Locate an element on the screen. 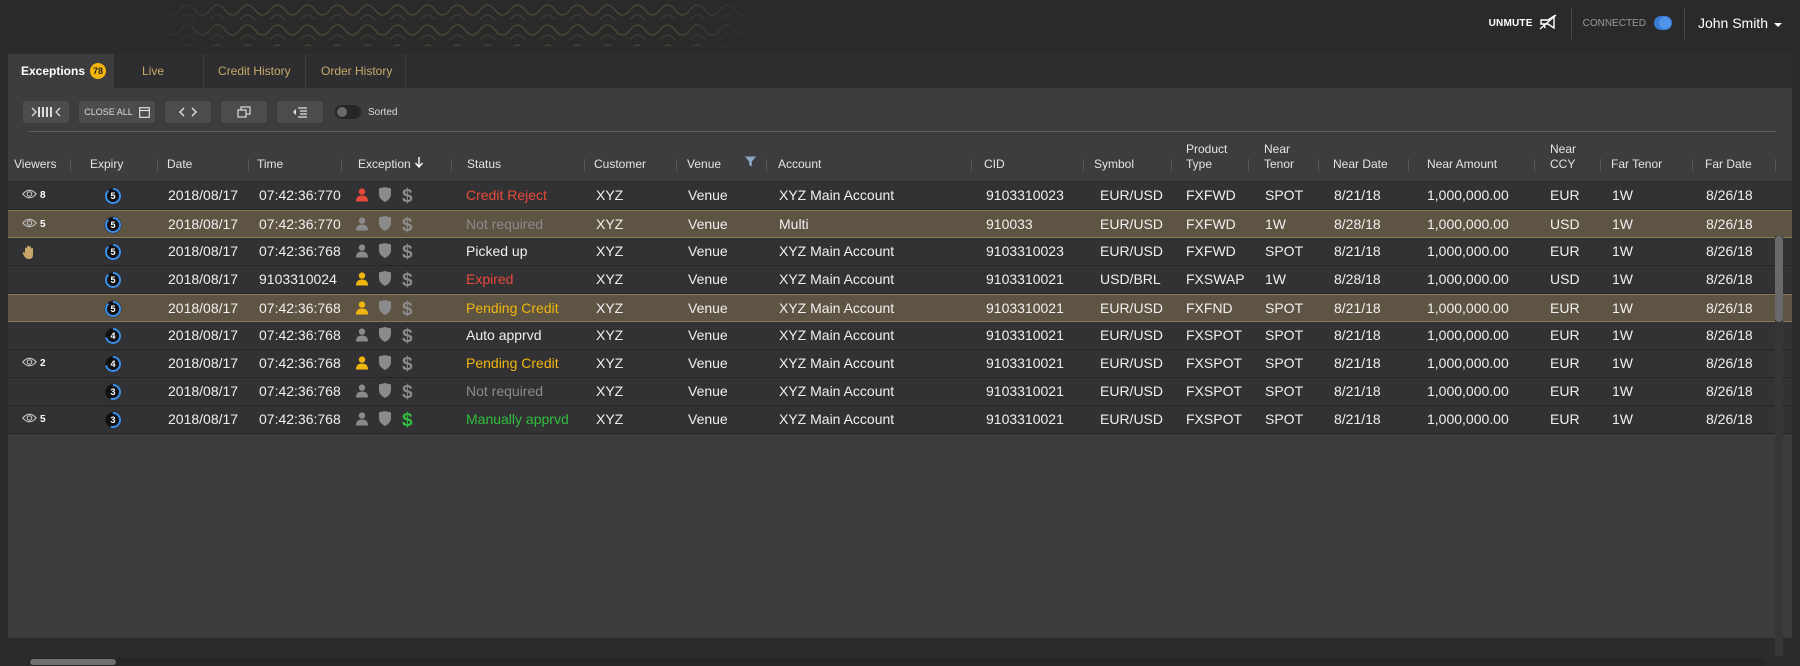  status-cell: Manually apprvd is located at coordinates (517, 419).